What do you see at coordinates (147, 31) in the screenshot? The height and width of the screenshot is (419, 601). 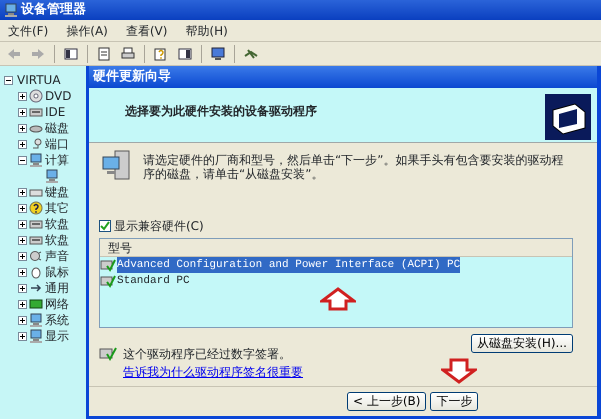 I see `menu-item: 查看(V)` at bounding box center [147, 31].